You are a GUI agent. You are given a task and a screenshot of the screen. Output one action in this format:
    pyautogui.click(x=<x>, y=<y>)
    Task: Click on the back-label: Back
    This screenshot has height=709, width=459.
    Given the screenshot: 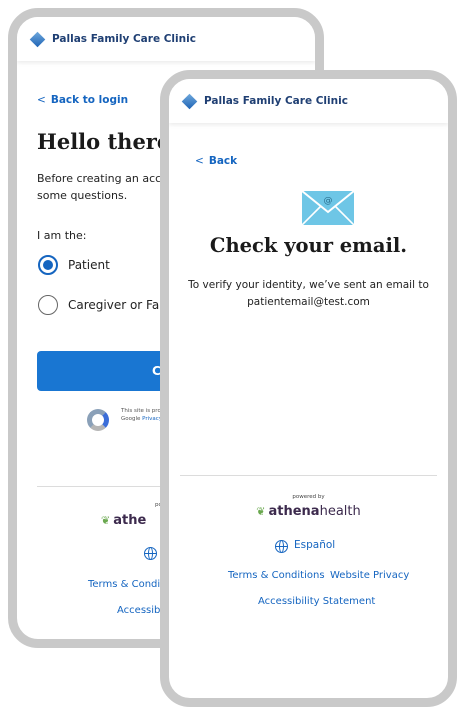 What is the action you would take?
    pyautogui.click(x=223, y=161)
    